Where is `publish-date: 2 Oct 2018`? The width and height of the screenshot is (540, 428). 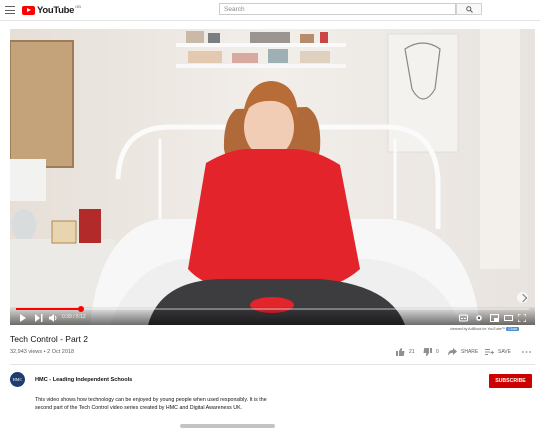
publish-date: 2 Oct 2018 is located at coordinates (61, 352).